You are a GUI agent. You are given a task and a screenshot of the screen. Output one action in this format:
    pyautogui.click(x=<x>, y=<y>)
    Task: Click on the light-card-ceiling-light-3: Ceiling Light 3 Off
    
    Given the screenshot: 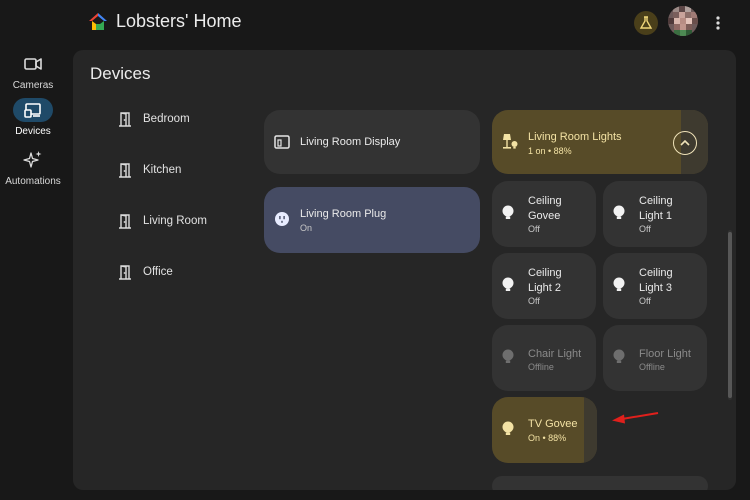 What is the action you would take?
    pyautogui.click(x=655, y=286)
    